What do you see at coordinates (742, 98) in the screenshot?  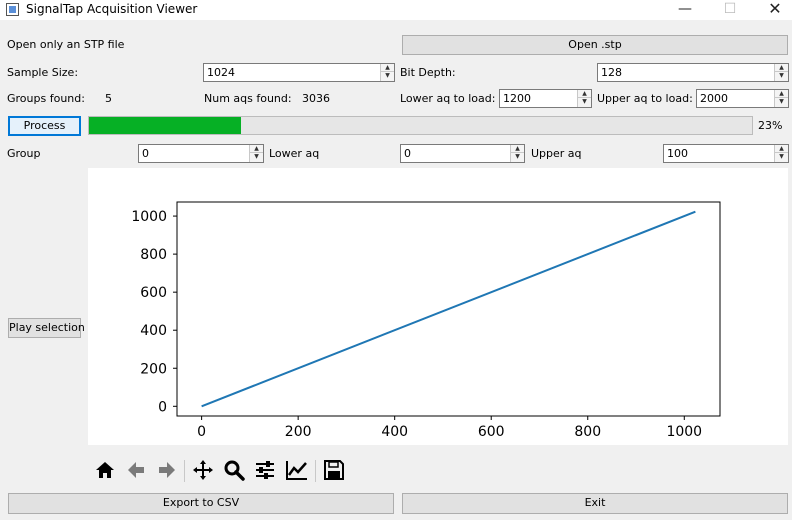 I see `upper-aq-to-load-spinbox: 2000 ▲ ▼` at bounding box center [742, 98].